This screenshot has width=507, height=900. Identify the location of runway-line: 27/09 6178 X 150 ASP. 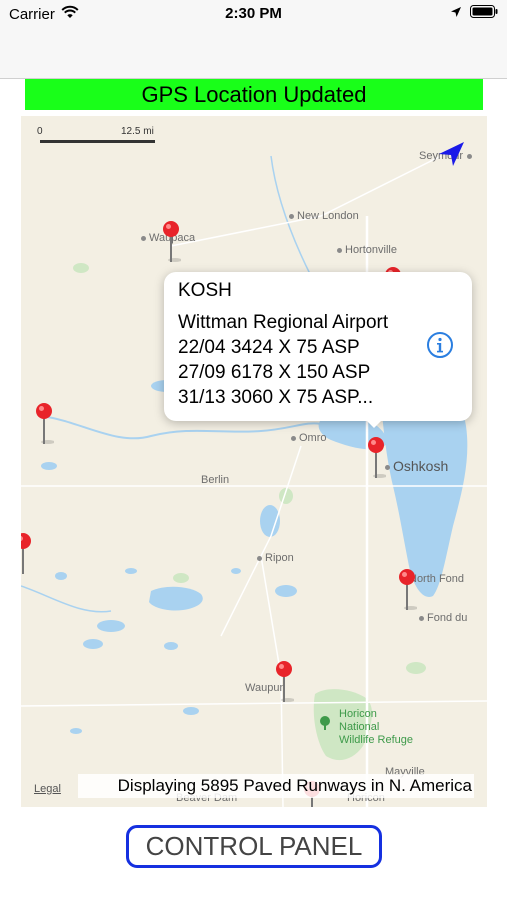
(274, 372).